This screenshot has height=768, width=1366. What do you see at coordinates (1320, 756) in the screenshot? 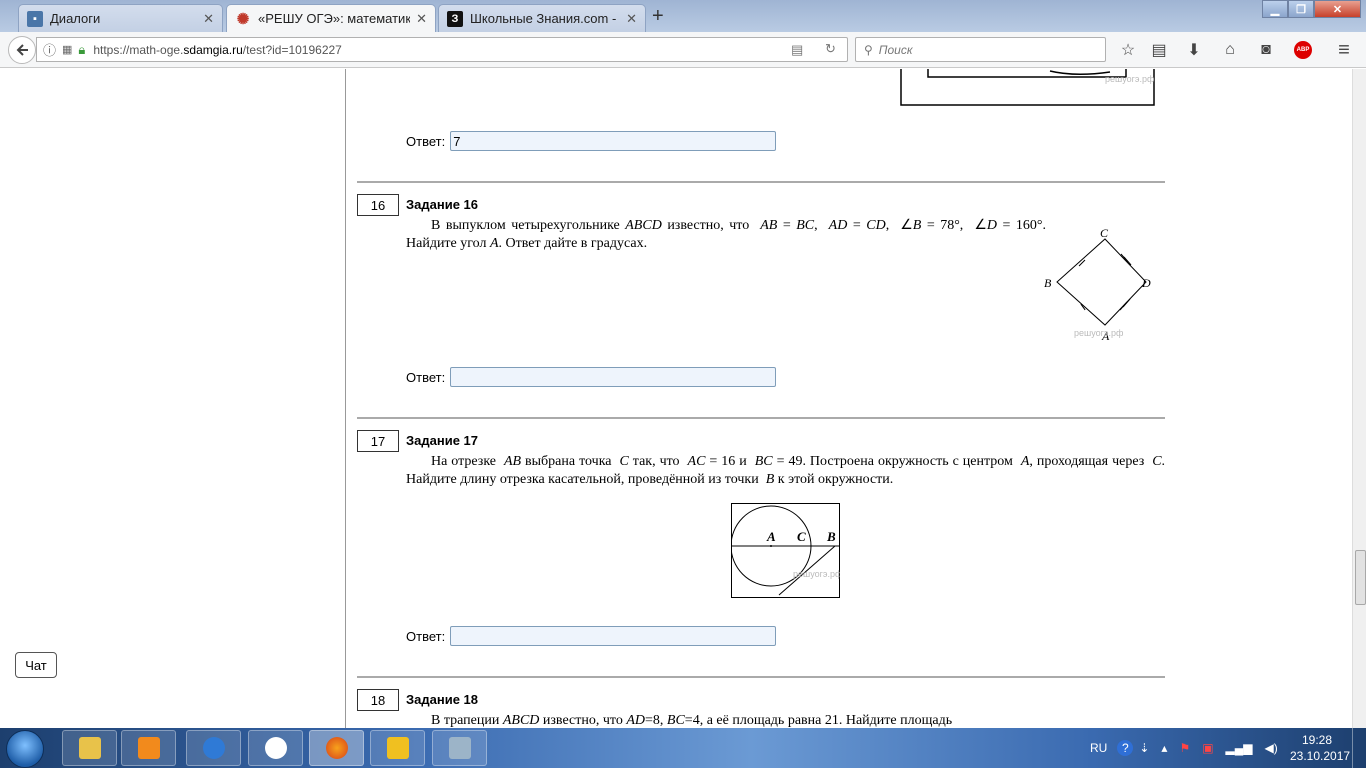
I see `clock-date: 23.10.2017` at bounding box center [1320, 756].